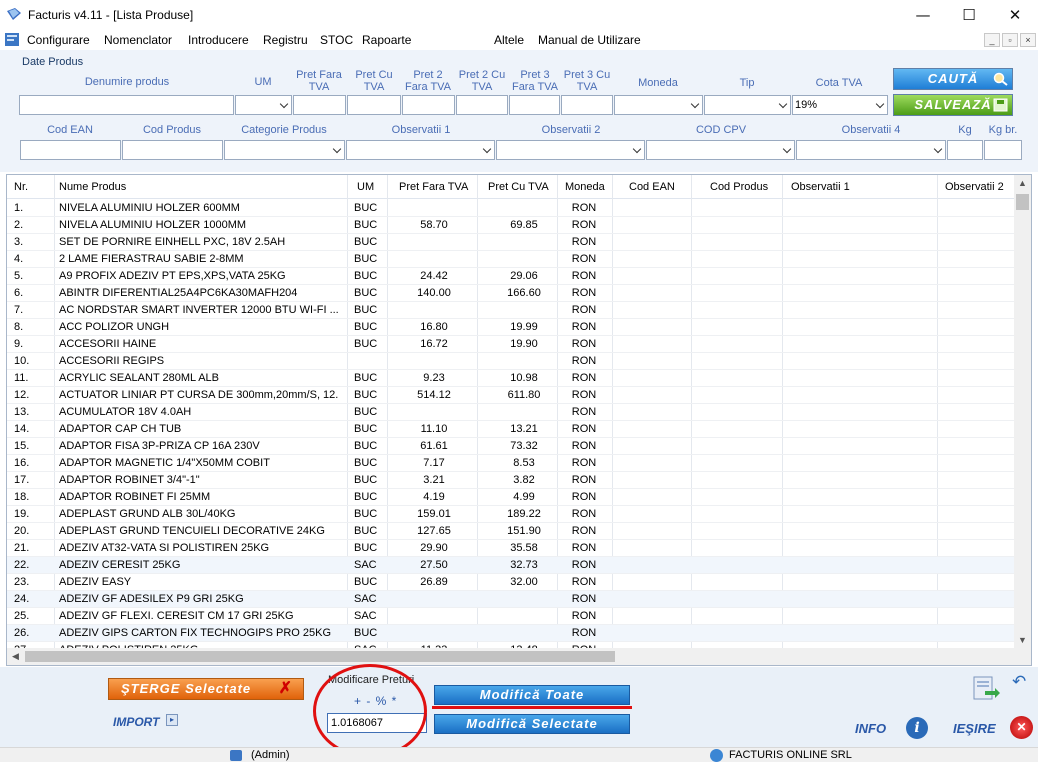  Describe the element at coordinates (953, 105) in the screenshot. I see `salveaza-button: SALVEAZĂ` at that location.